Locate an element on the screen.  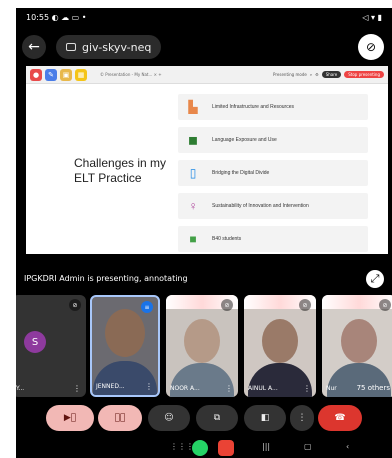
more-options-button: ⋮ is located at coordinates (302, 418).